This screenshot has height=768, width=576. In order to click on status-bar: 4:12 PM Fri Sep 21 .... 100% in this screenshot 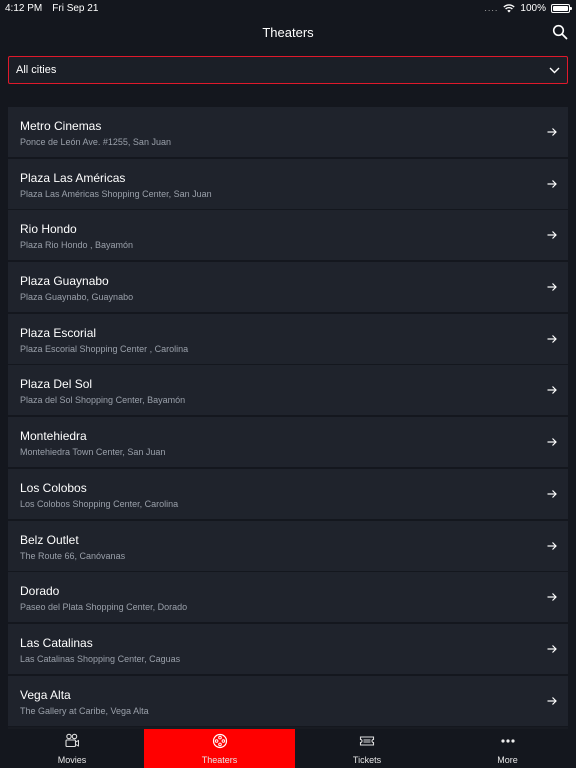, I will do `click(288, 8)`.